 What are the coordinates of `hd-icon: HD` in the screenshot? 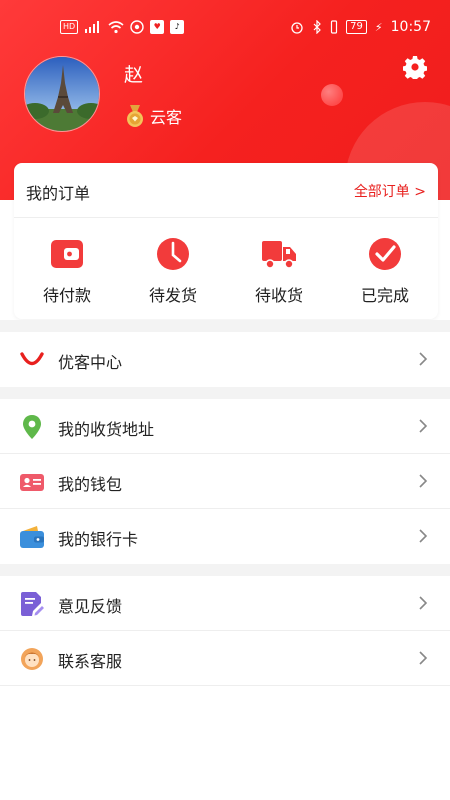 It's located at (69, 27).